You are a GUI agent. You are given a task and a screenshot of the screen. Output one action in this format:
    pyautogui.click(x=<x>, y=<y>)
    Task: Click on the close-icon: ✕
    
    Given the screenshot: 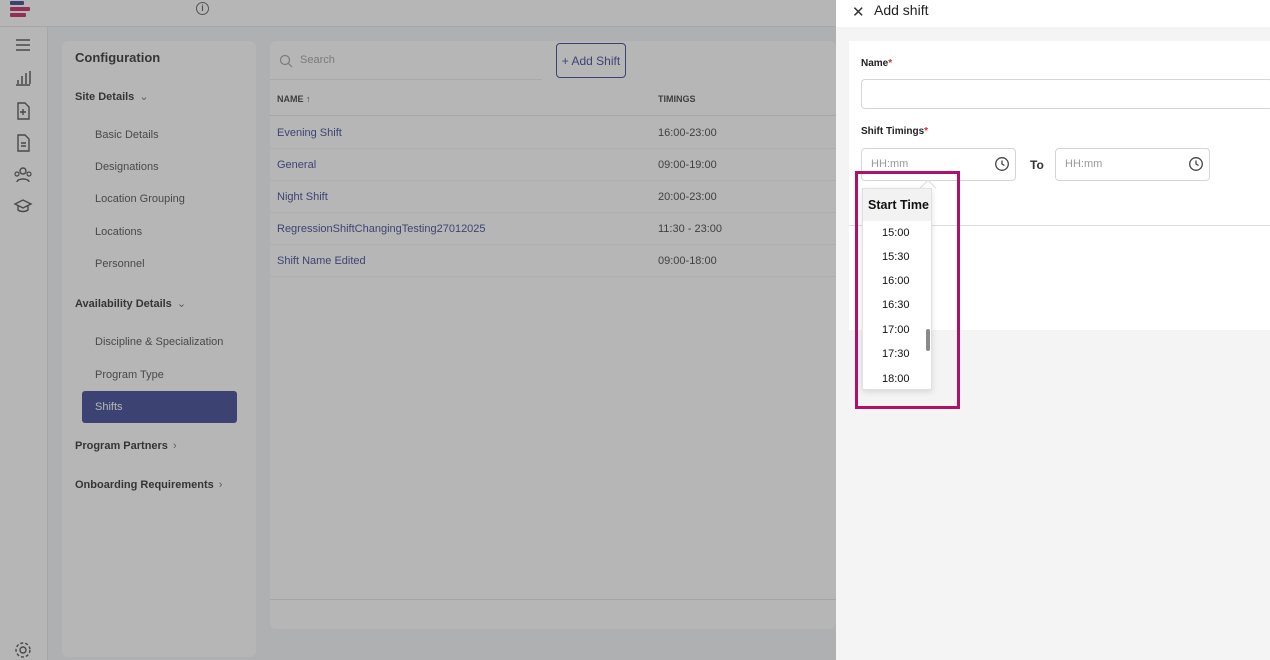 What is the action you would take?
    pyautogui.click(x=858, y=12)
    